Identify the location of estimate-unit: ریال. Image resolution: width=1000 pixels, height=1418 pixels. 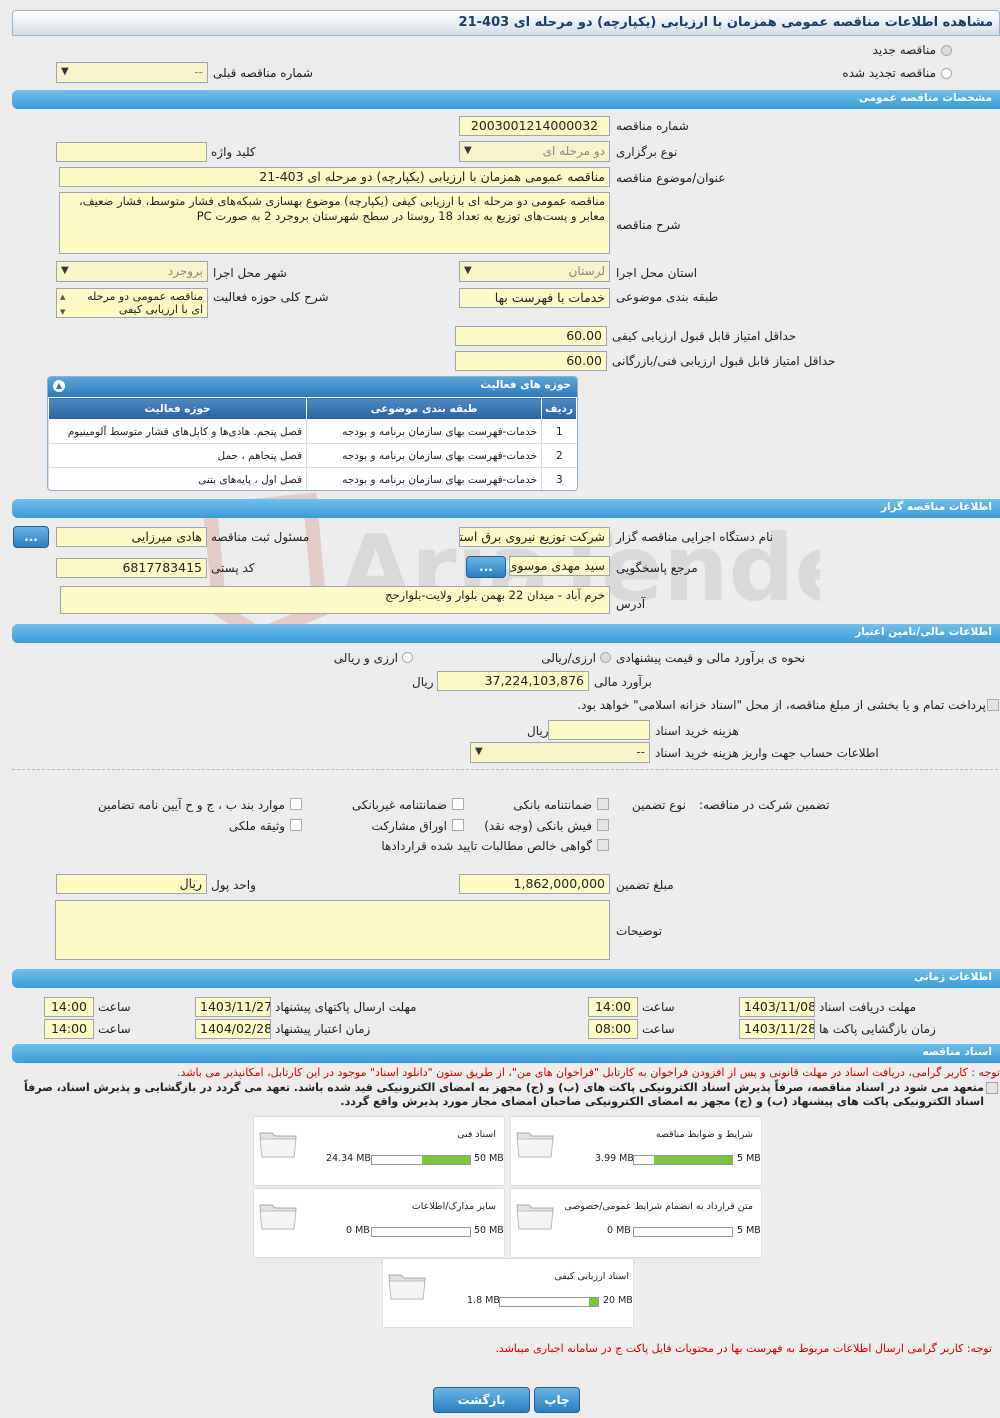
(423, 682).